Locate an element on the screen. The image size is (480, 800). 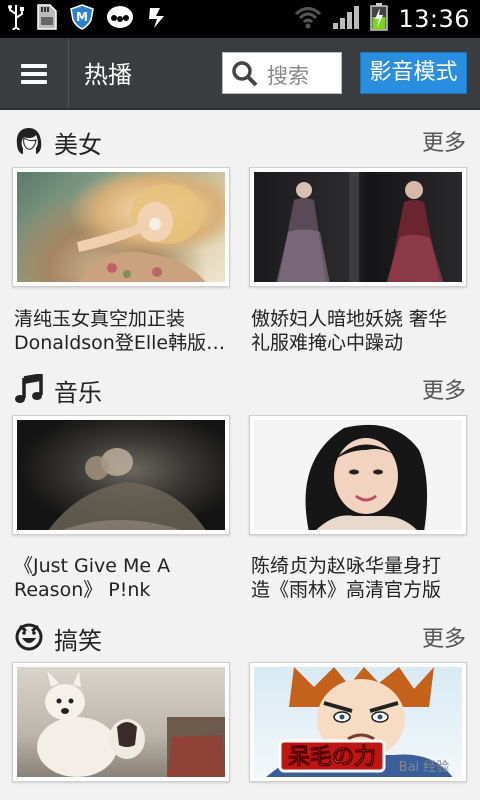
section-header-beauty: 美女 更多 is located at coordinates (240, 141).